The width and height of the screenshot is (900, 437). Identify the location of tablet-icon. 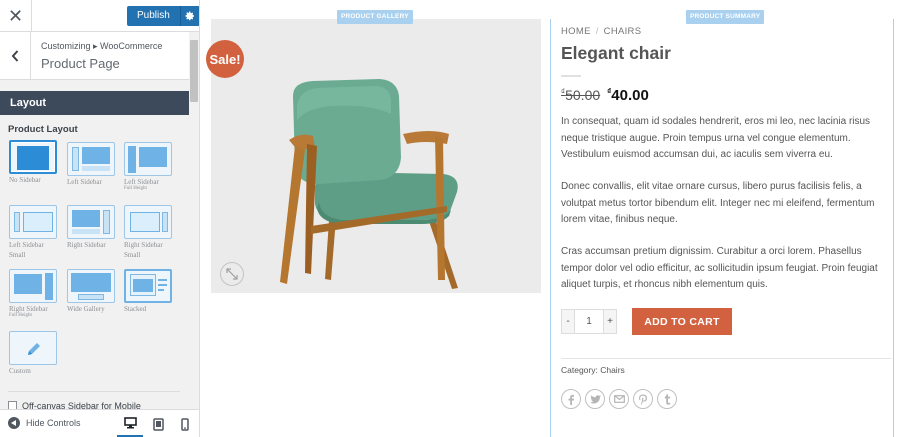
(158, 424).